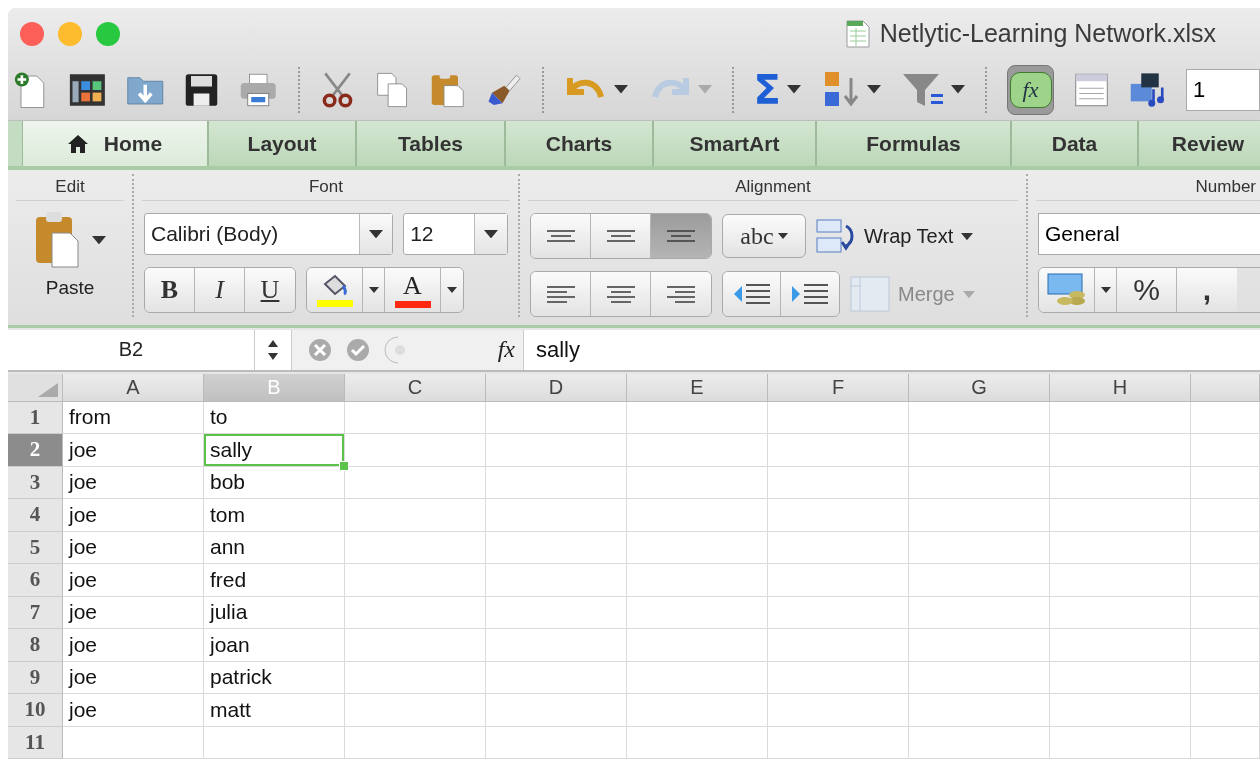  I want to click on ribbon-tab: SmartArt, so click(734, 144).